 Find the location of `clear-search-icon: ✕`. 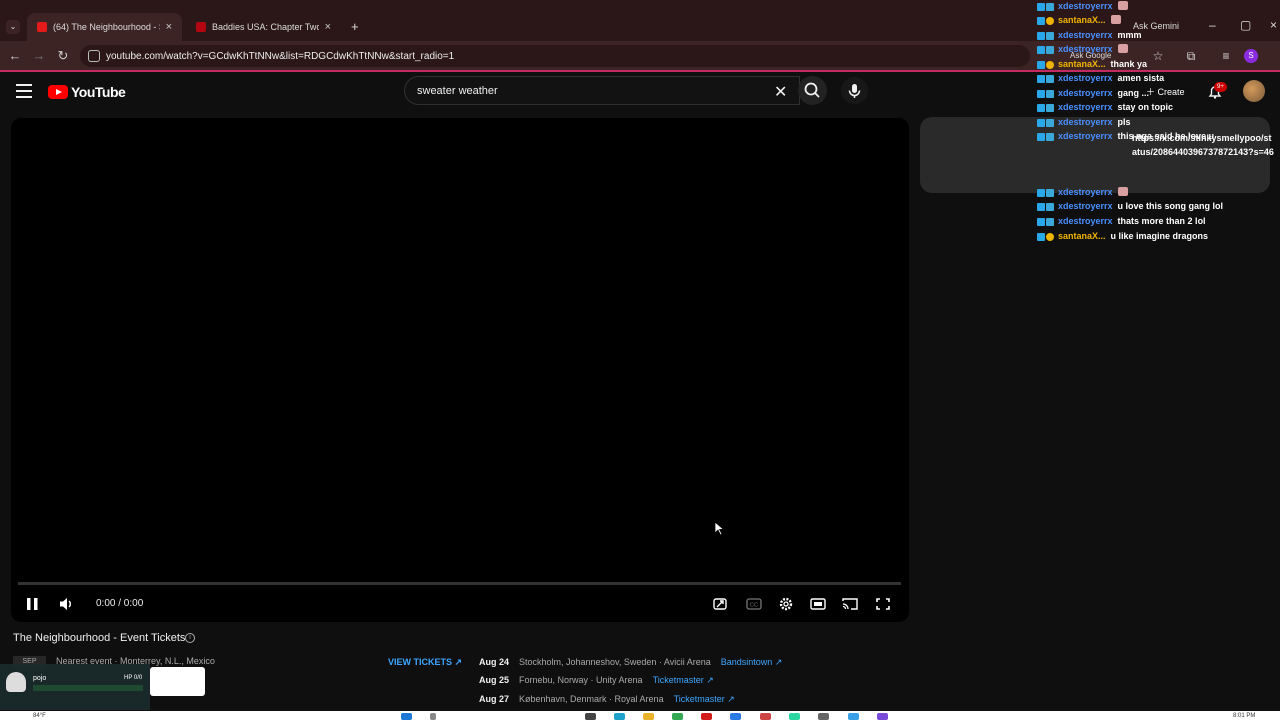

clear-search-icon: ✕ is located at coordinates (780, 92).